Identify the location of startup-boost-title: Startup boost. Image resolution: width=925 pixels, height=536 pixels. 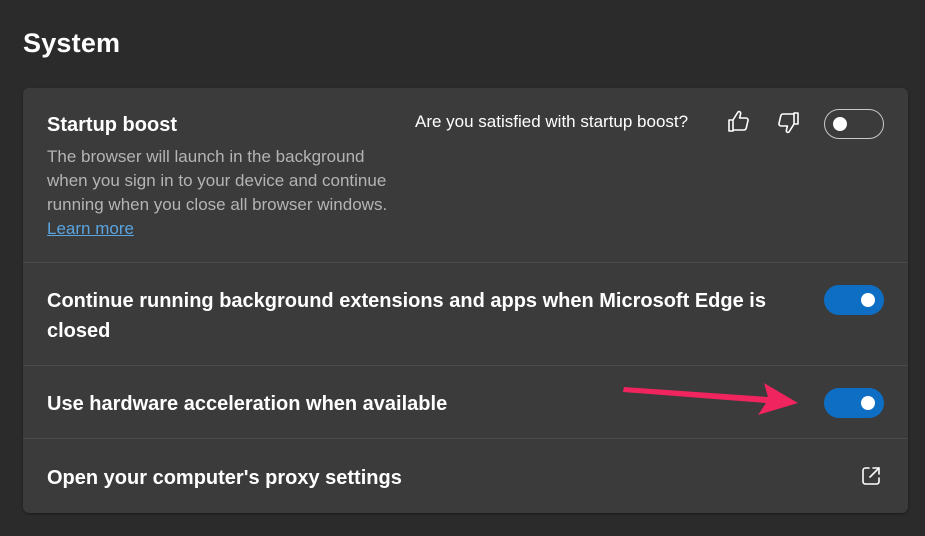
(112, 125).